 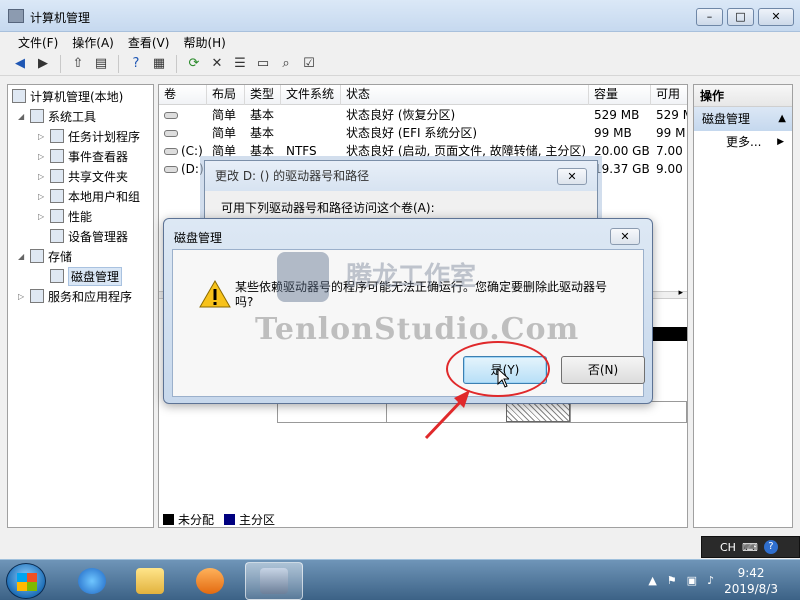 What do you see at coordinates (400, 42) in the screenshot?
I see `menu-bar: 文件(F) 操作(A) 查看(V) 帮助(H)` at bounding box center [400, 42].